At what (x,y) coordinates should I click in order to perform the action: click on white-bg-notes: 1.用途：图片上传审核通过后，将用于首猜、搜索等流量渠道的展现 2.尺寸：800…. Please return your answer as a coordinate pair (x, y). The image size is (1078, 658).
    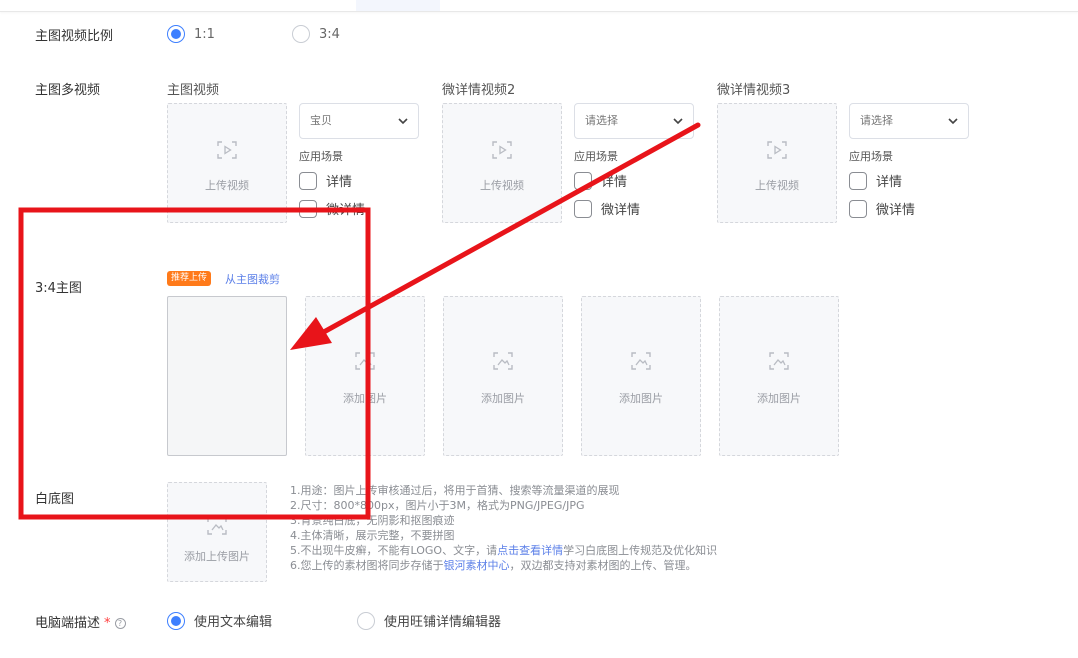
    Looking at the image, I should click on (503, 528).